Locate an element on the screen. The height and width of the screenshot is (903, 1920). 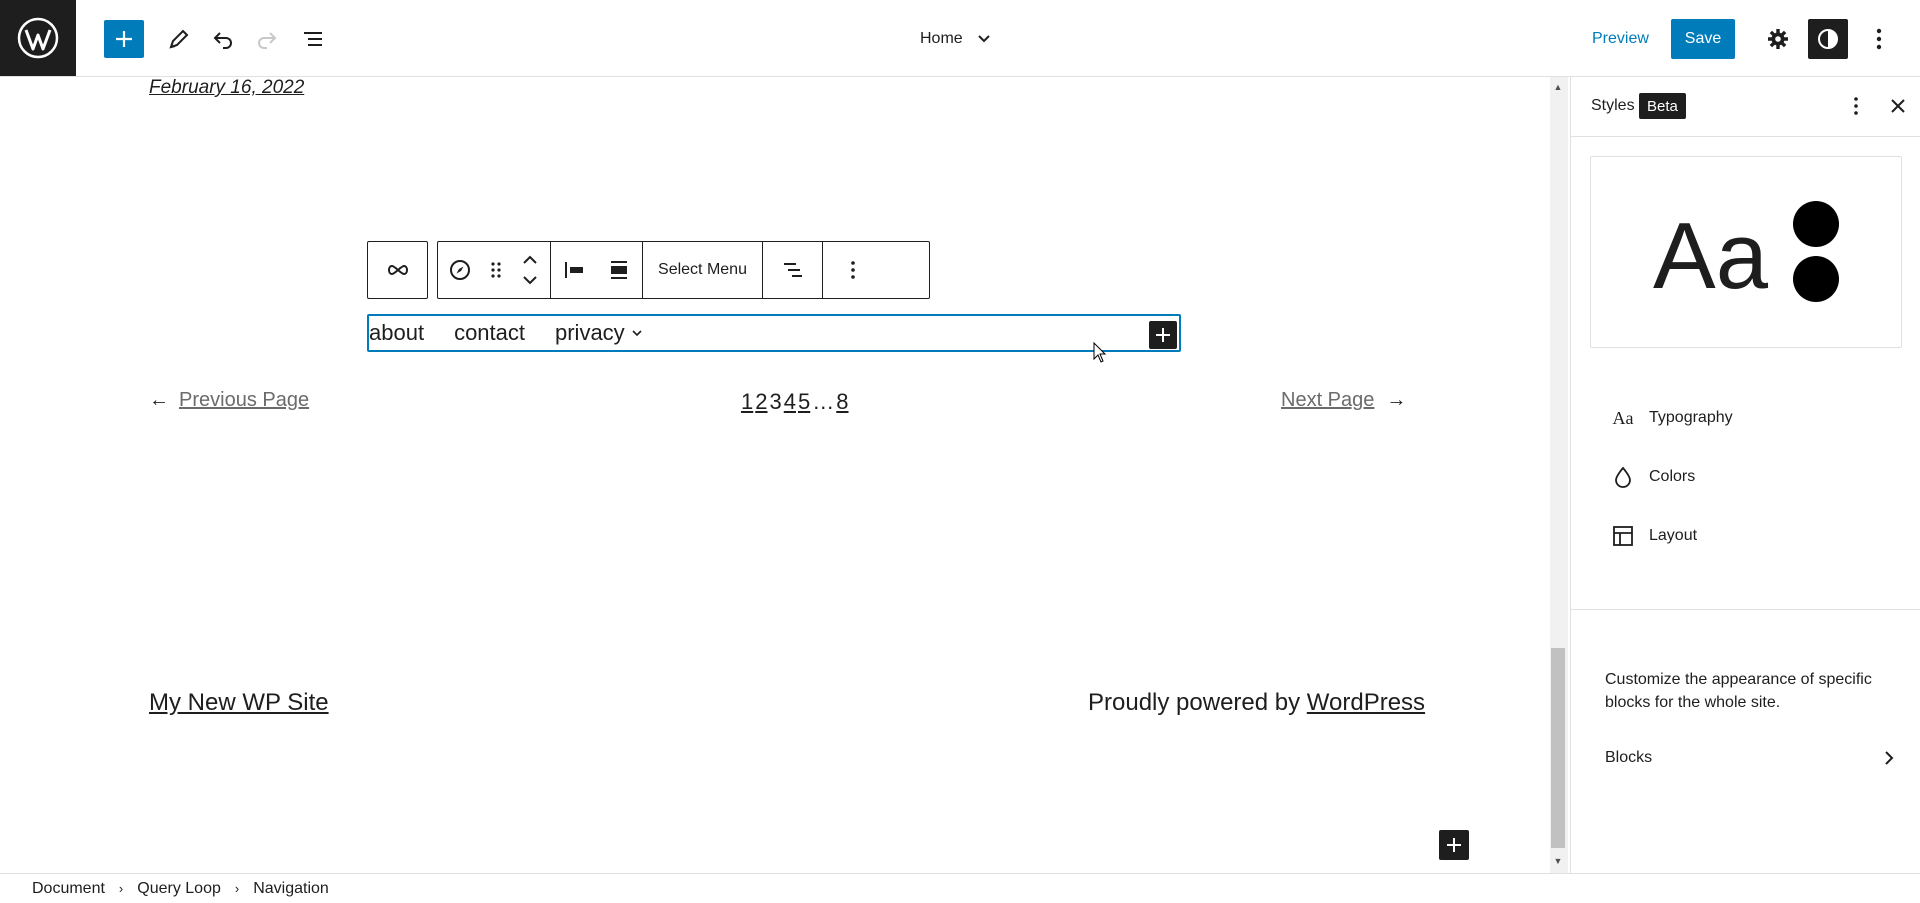
layout-icon-wrap is located at coordinates (1623, 536).